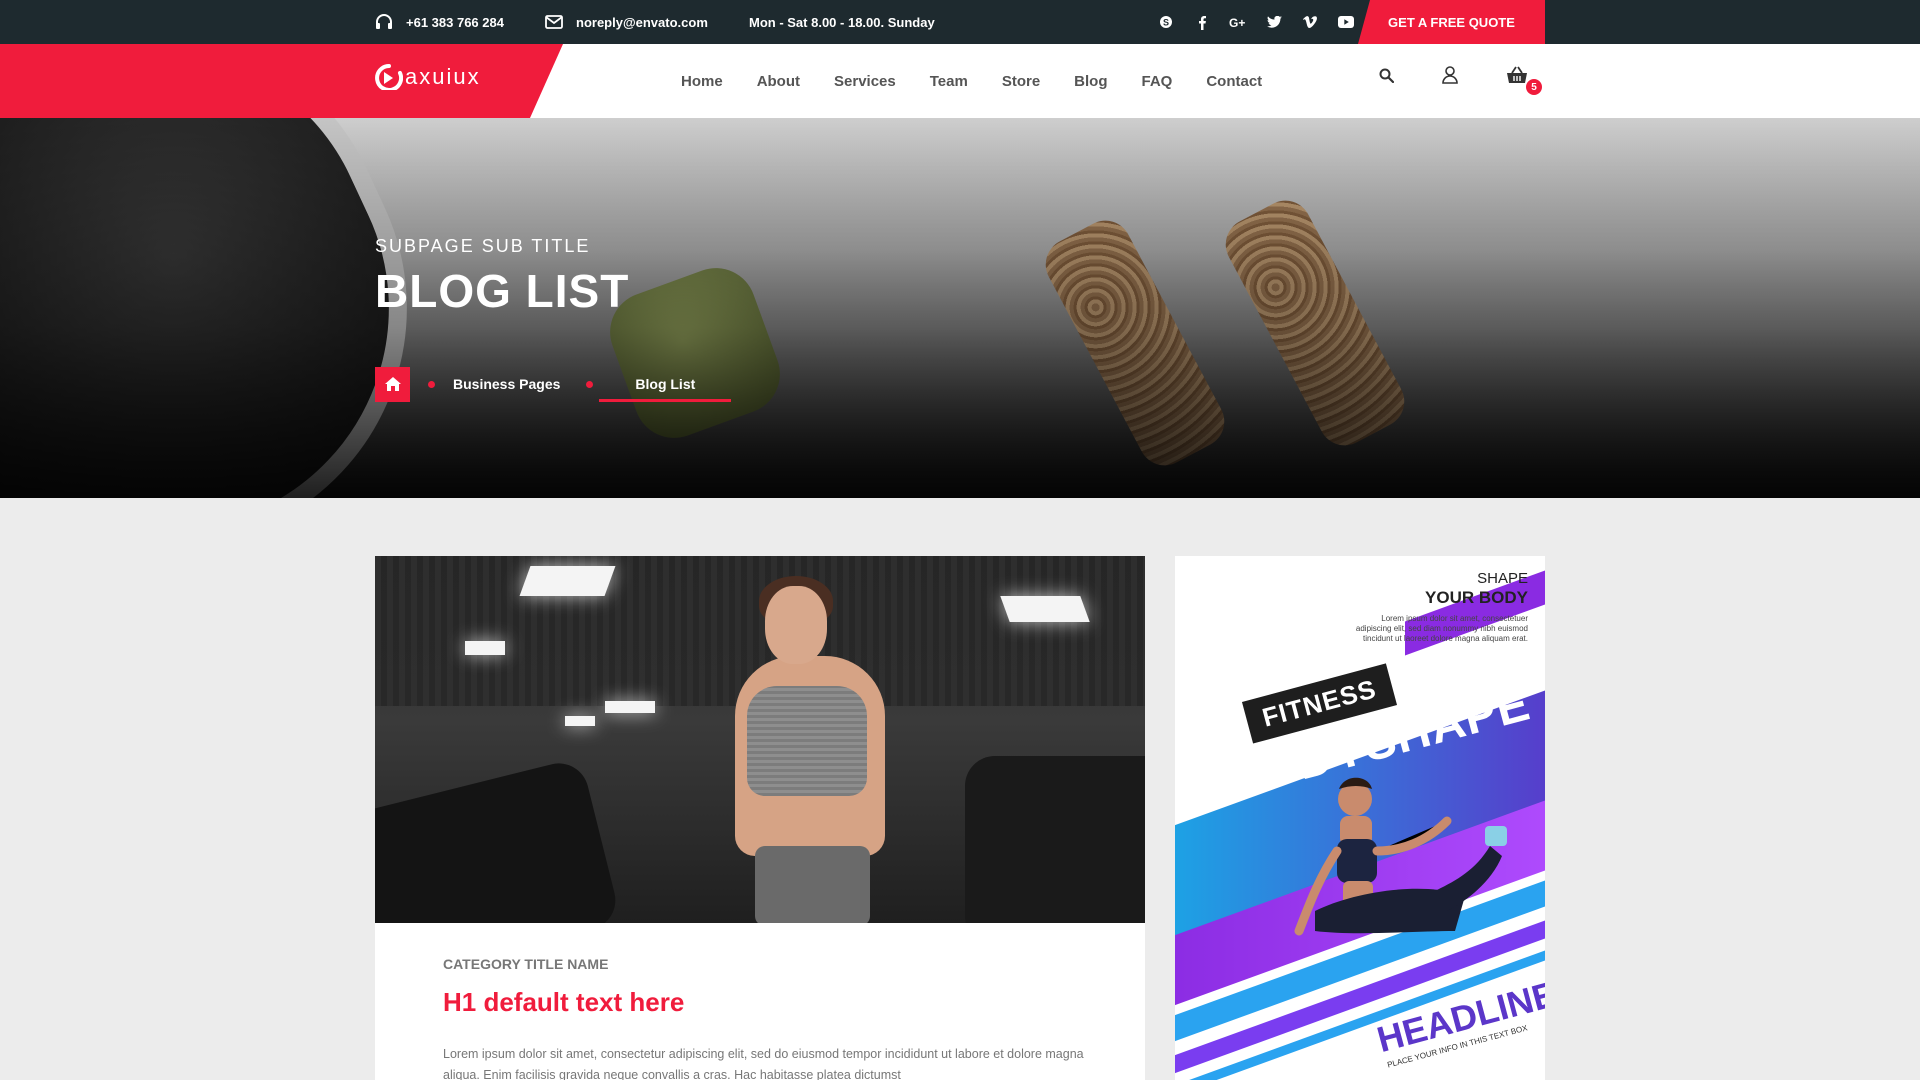 The height and width of the screenshot is (1080, 1920). Describe the element at coordinates (642, 22) in the screenshot. I see `email-address: noreply@envato.com` at that location.